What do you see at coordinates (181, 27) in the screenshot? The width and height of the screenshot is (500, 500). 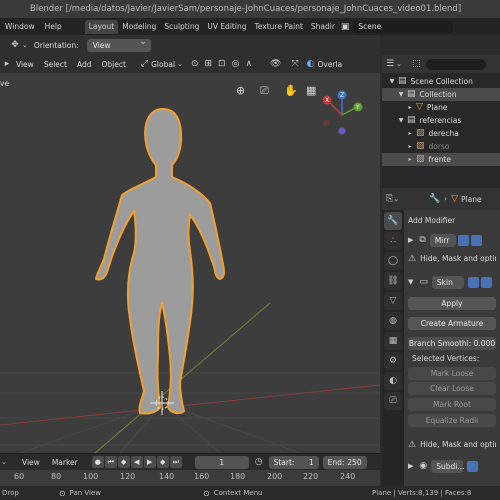 I see `tab-sculpting: Sculpting` at bounding box center [181, 27].